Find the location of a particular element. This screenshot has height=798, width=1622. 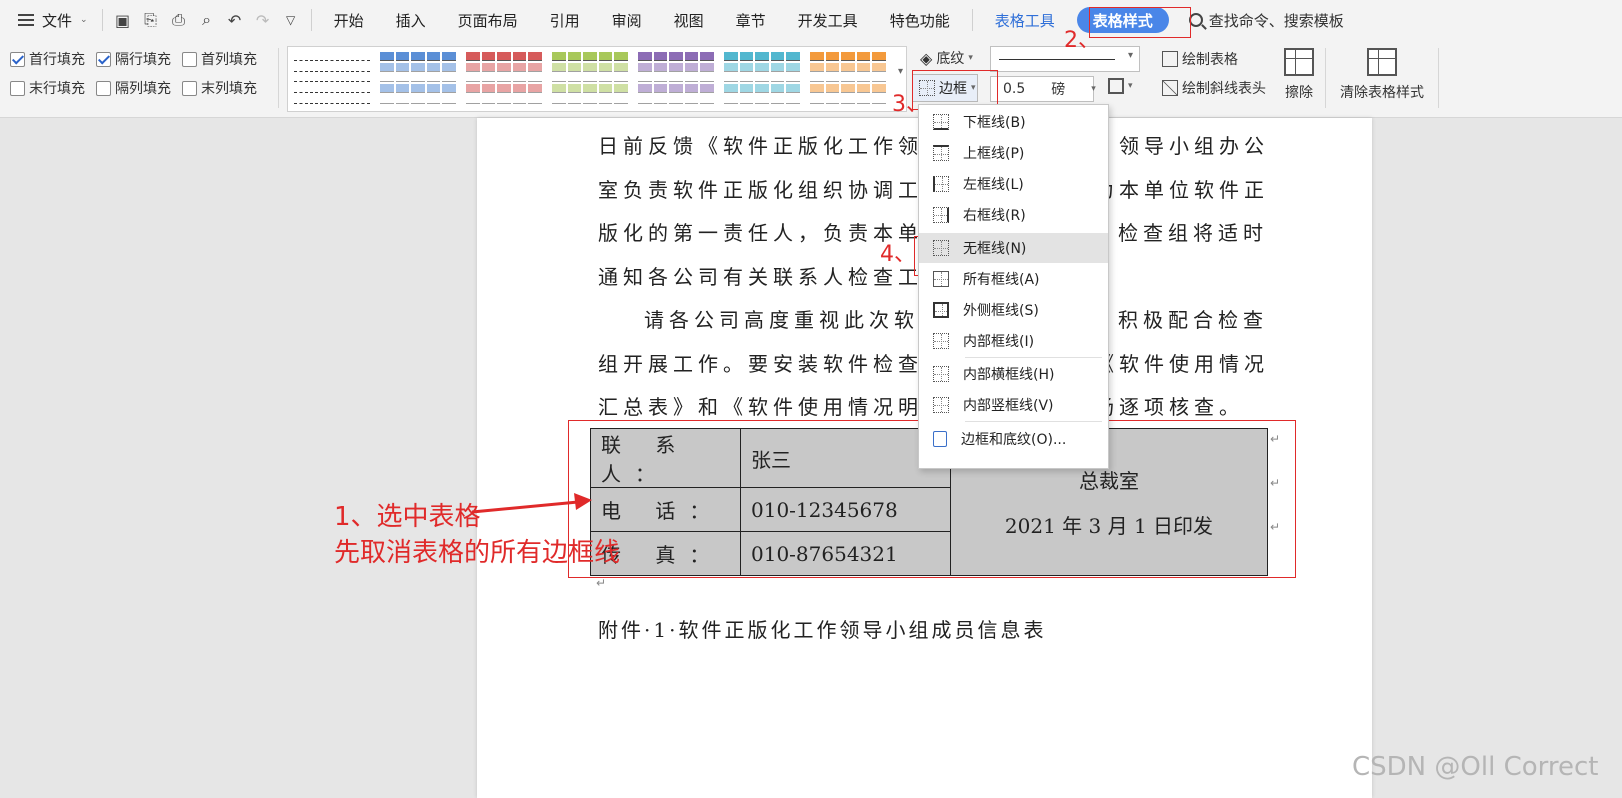

line-weight-select: 0.5 磅 ▾ is located at coordinates (1043, 89).